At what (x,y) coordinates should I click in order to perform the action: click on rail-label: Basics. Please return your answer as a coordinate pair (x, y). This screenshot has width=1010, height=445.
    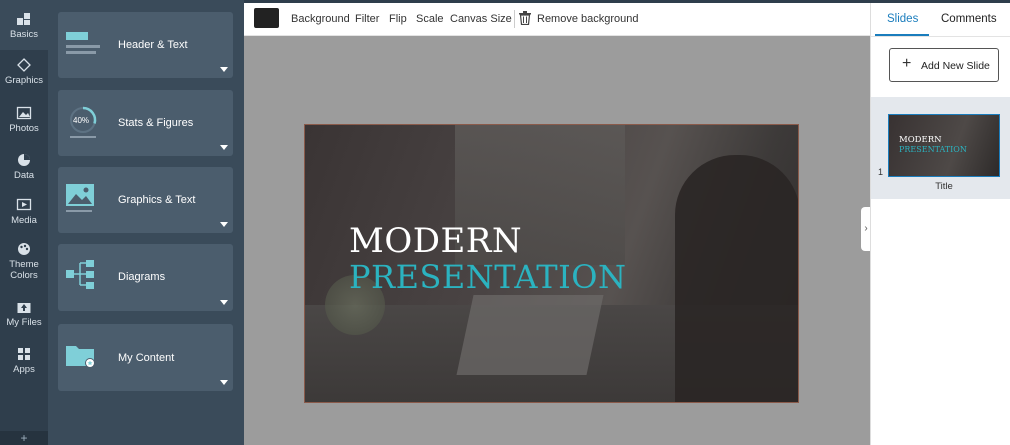
    Looking at the image, I should click on (24, 34).